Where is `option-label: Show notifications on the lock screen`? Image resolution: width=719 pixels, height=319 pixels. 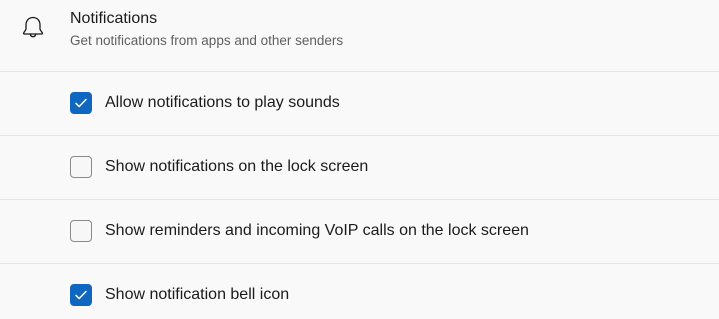
option-label: Show notifications on the lock screen is located at coordinates (237, 166).